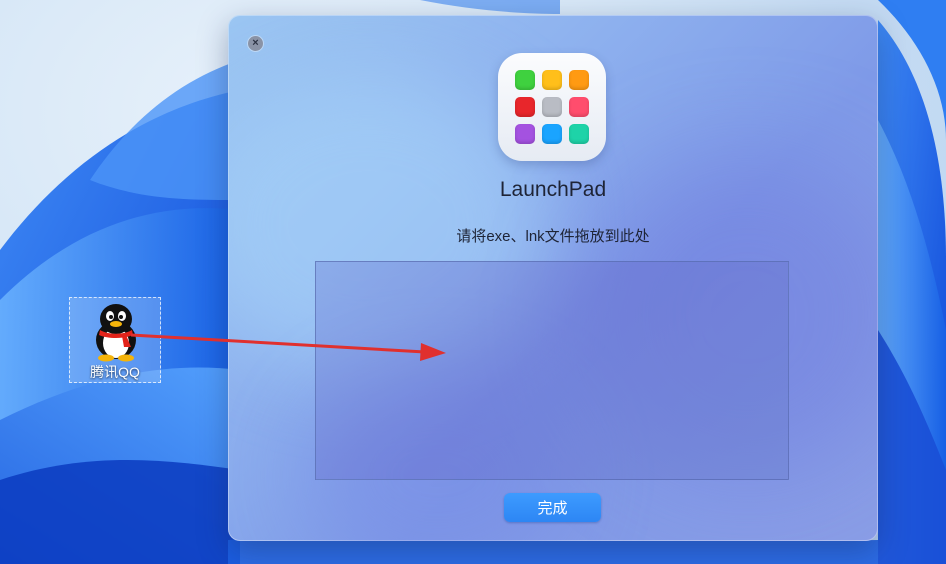 This screenshot has width=946, height=564. I want to click on close-button: ×, so click(255, 43).